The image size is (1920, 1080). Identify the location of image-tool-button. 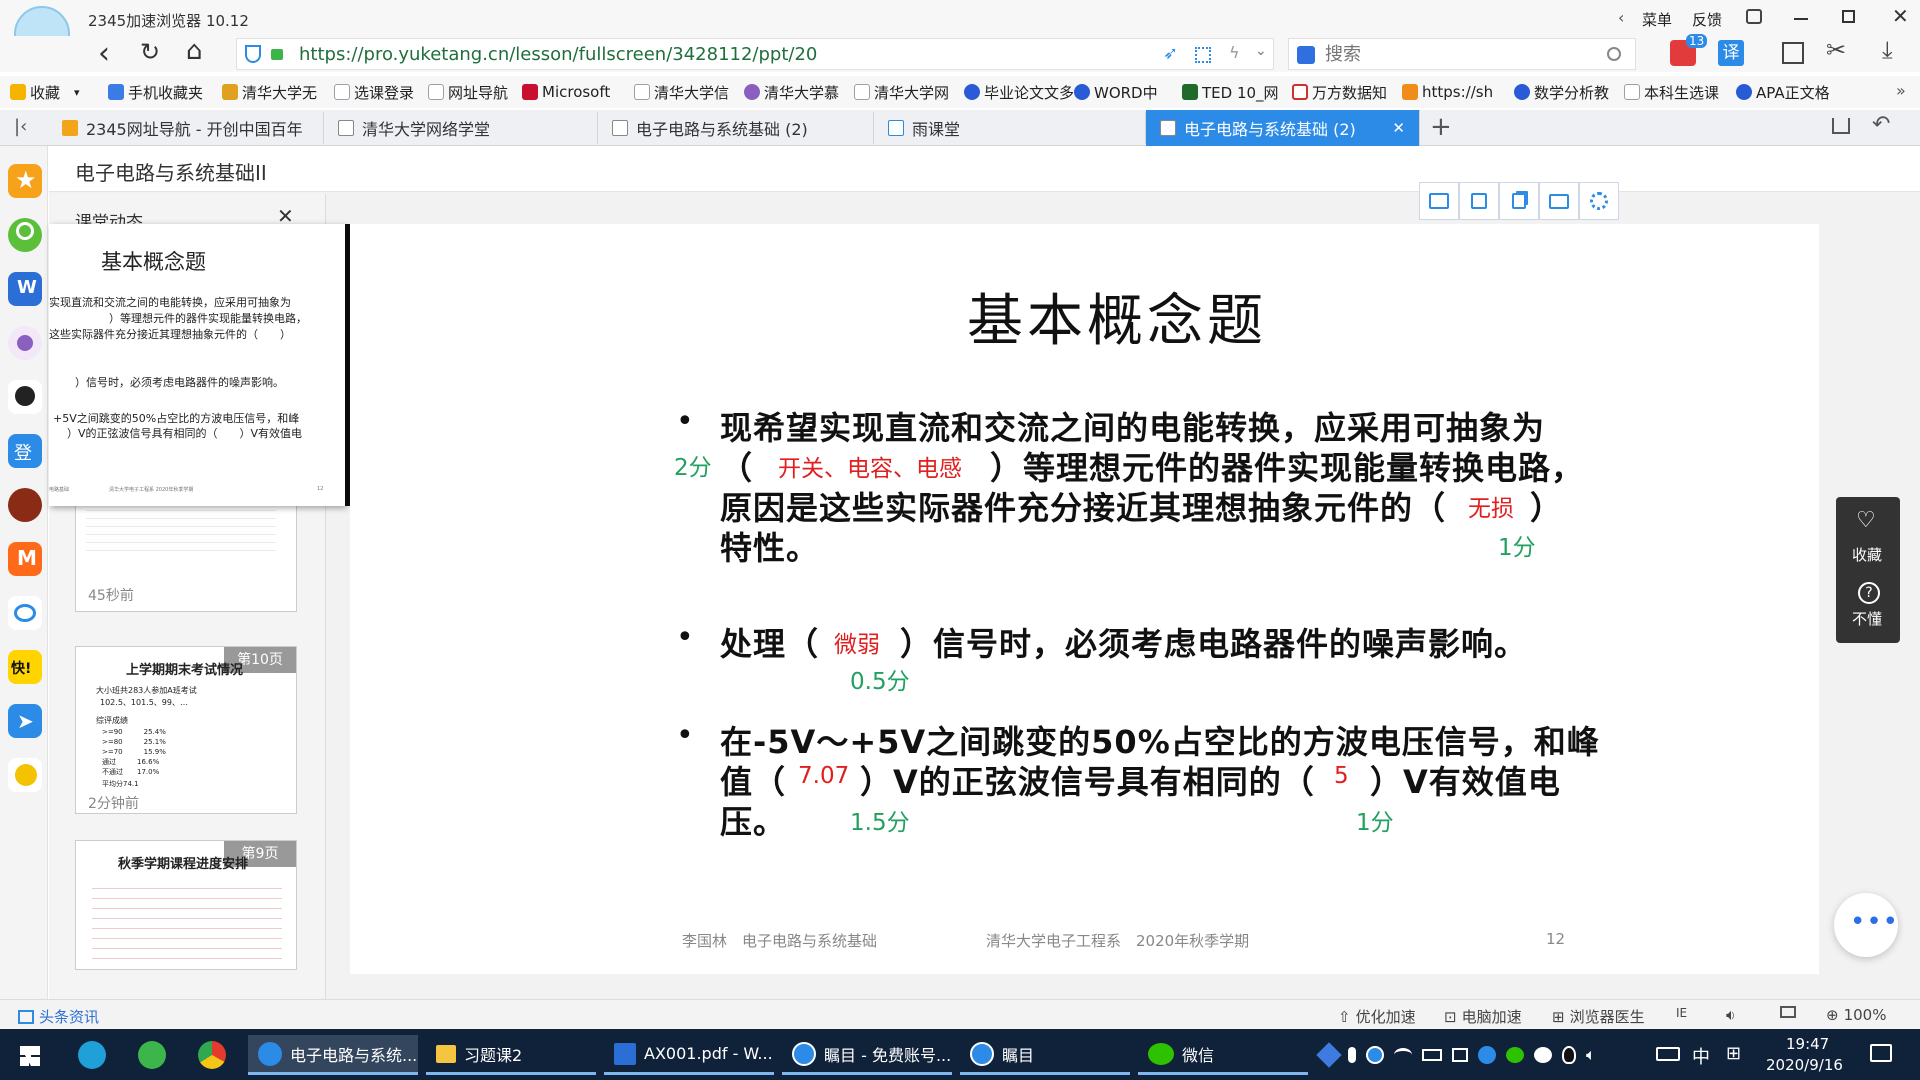
(1439, 201).